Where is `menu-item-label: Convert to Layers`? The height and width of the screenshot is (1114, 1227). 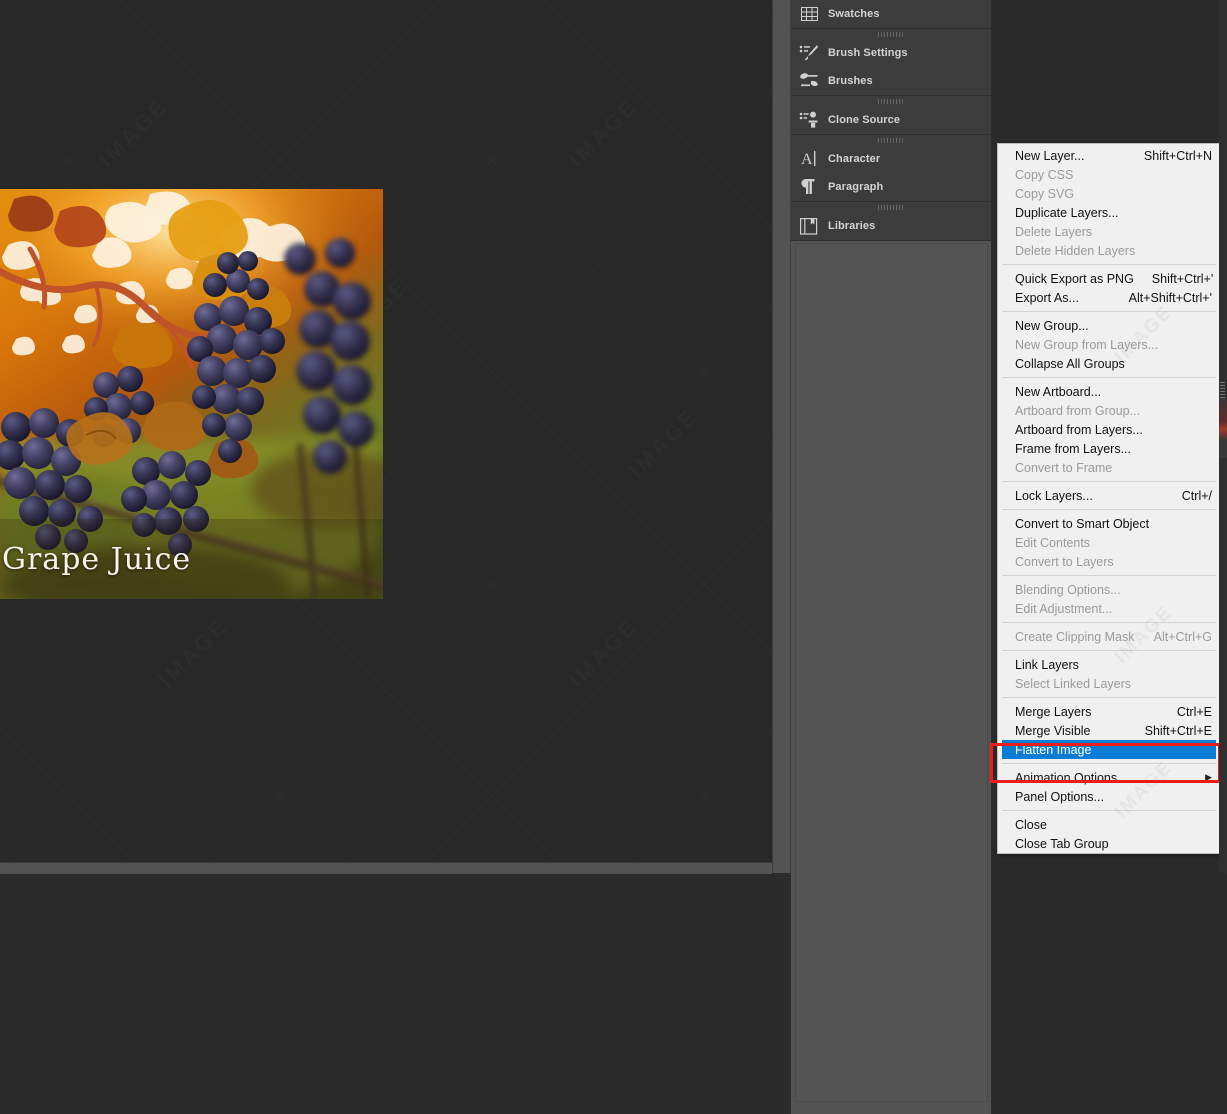
menu-item-label: Convert to Layers is located at coordinates (1064, 561).